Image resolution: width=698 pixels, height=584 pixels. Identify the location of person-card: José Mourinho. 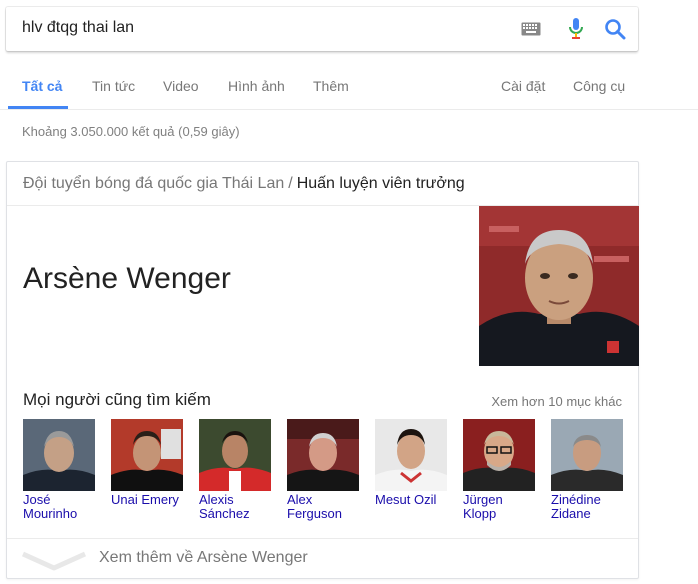
(61, 470).